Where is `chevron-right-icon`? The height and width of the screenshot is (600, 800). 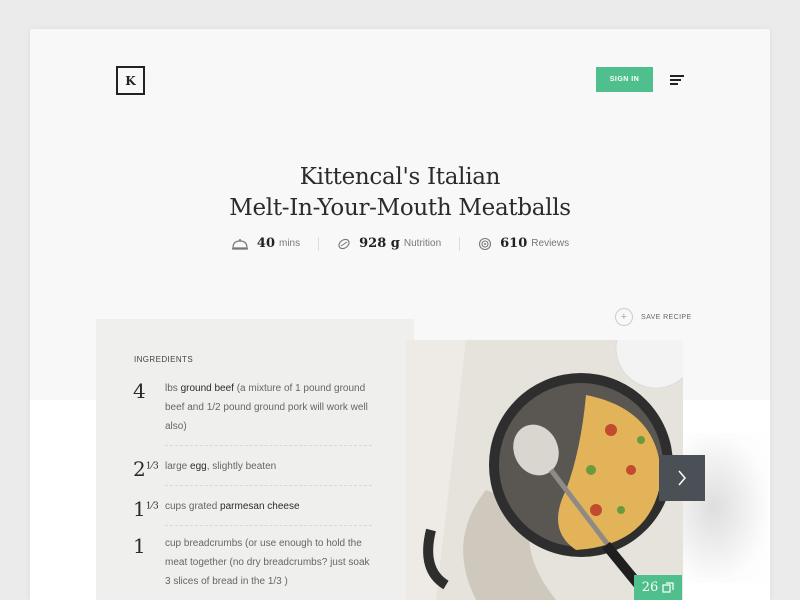 chevron-right-icon is located at coordinates (682, 478).